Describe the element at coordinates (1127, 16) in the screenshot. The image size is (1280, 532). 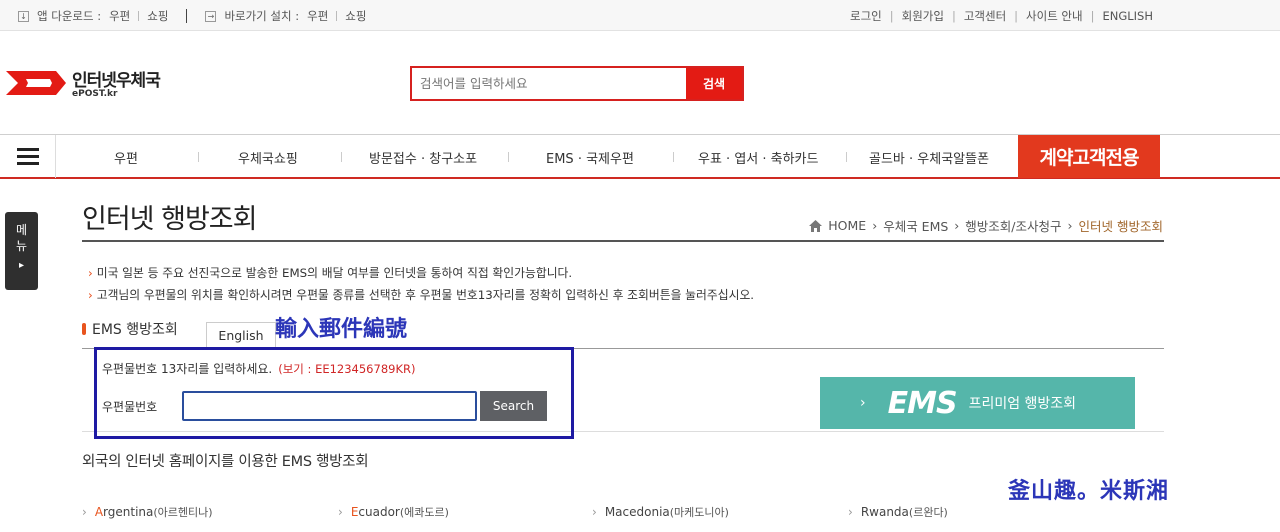
I see `english-link: ENGLISH` at that location.